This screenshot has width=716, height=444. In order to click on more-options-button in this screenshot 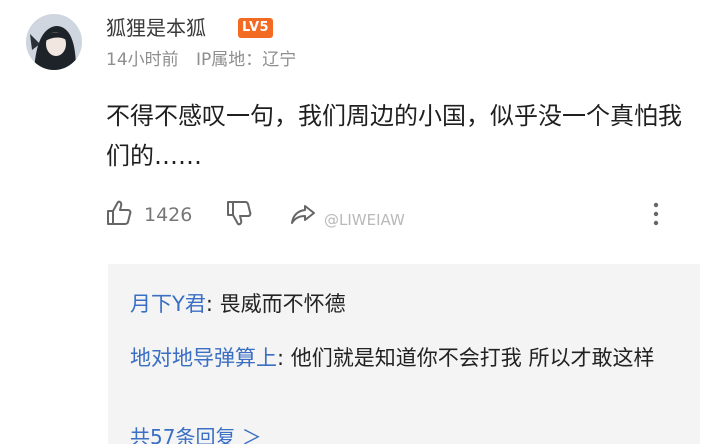, I will do `click(656, 214)`.